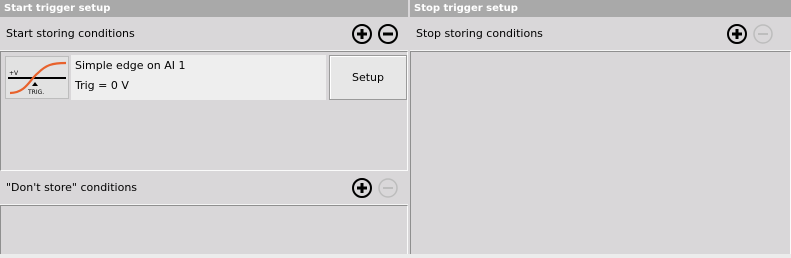  What do you see at coordinates (204, 230) in the screenshot?
I see `dont-store-conditions-list` at bounding box center [204, 230].